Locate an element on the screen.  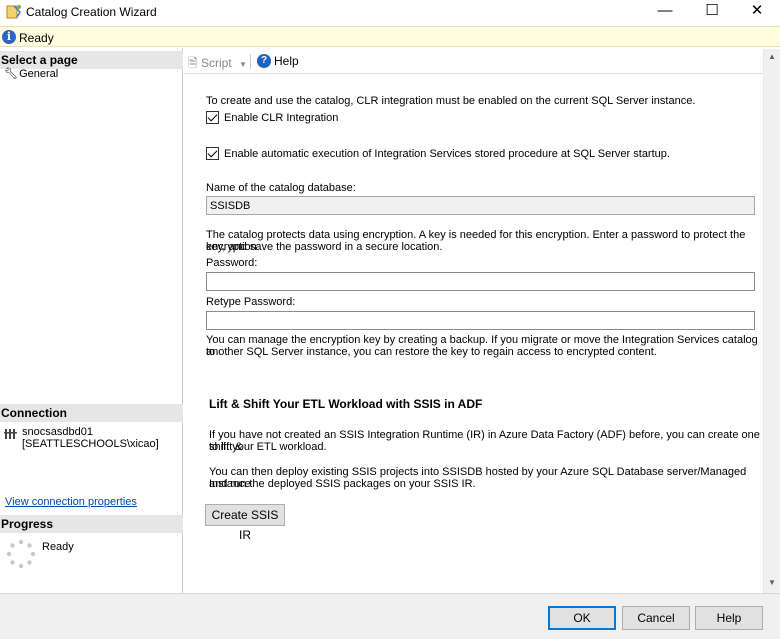
connection-header: Connection is located at coordinates (91, 413).